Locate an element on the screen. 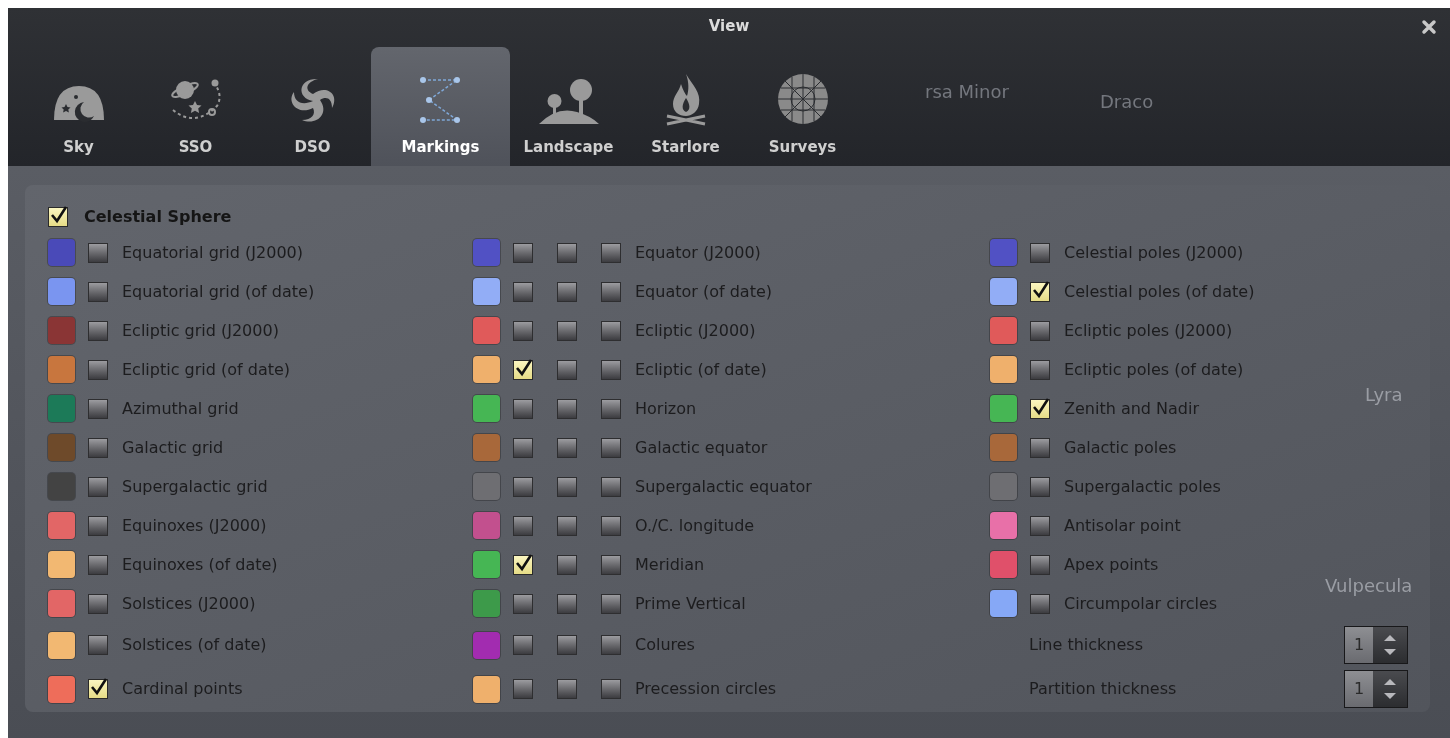 This screenshot has width=1450, height=738. view-tab: Landscape is located at coordinates (568, 106).